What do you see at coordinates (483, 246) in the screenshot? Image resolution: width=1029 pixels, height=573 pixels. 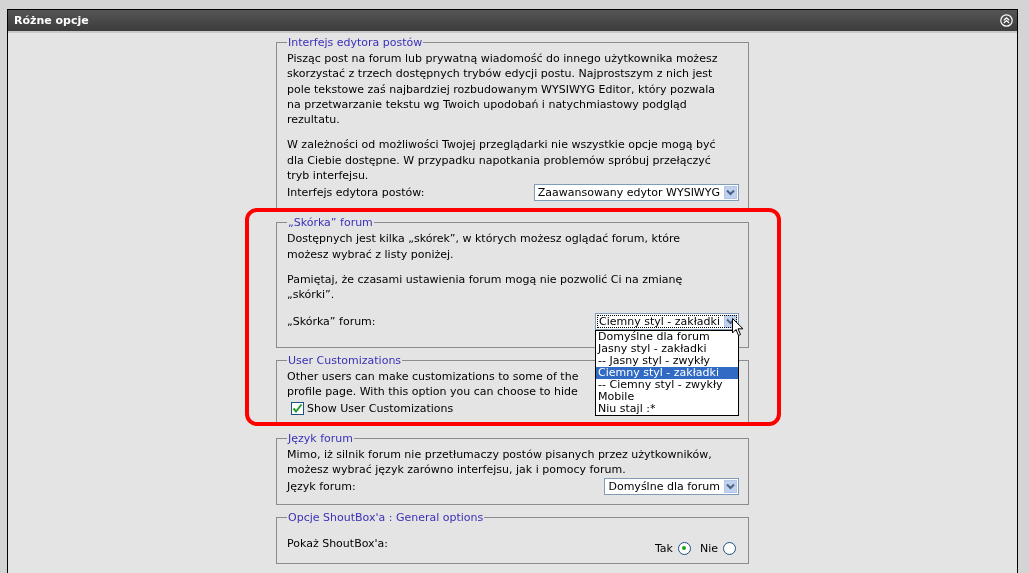 I see `description-text: Dostępnych jest kilka „skórek”, w których możesz oglądać forum, które możesz wybrać z listy poniżej.` at bounding box center [483, 246].